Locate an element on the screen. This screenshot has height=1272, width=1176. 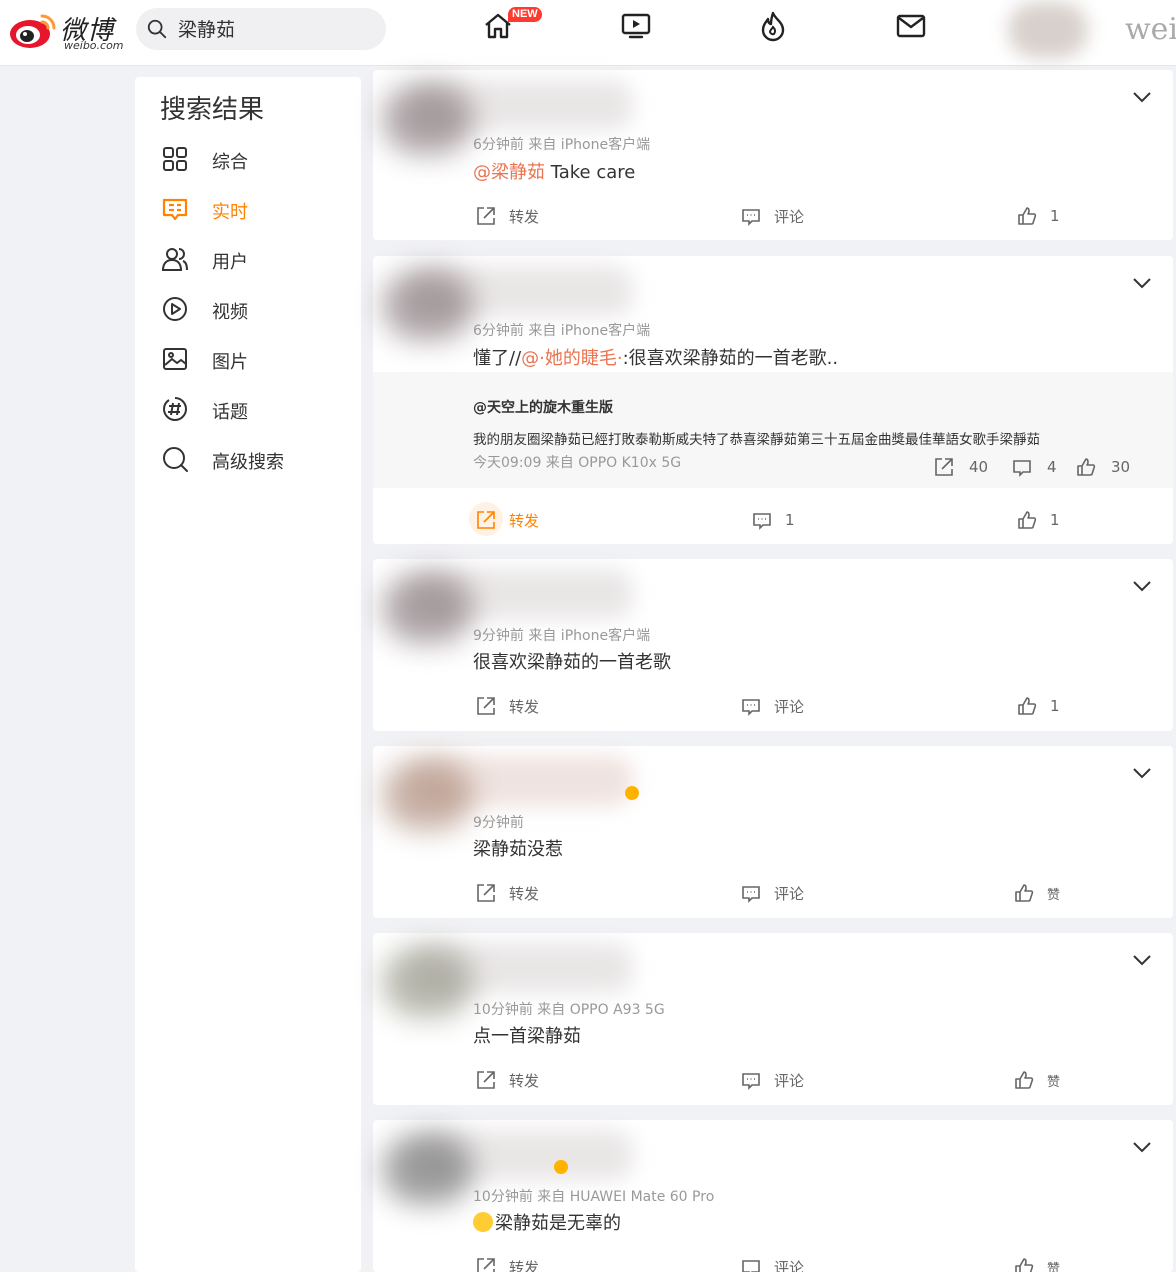
sidebar-item-realtime: 实时 is located at coordinates (256, 209).